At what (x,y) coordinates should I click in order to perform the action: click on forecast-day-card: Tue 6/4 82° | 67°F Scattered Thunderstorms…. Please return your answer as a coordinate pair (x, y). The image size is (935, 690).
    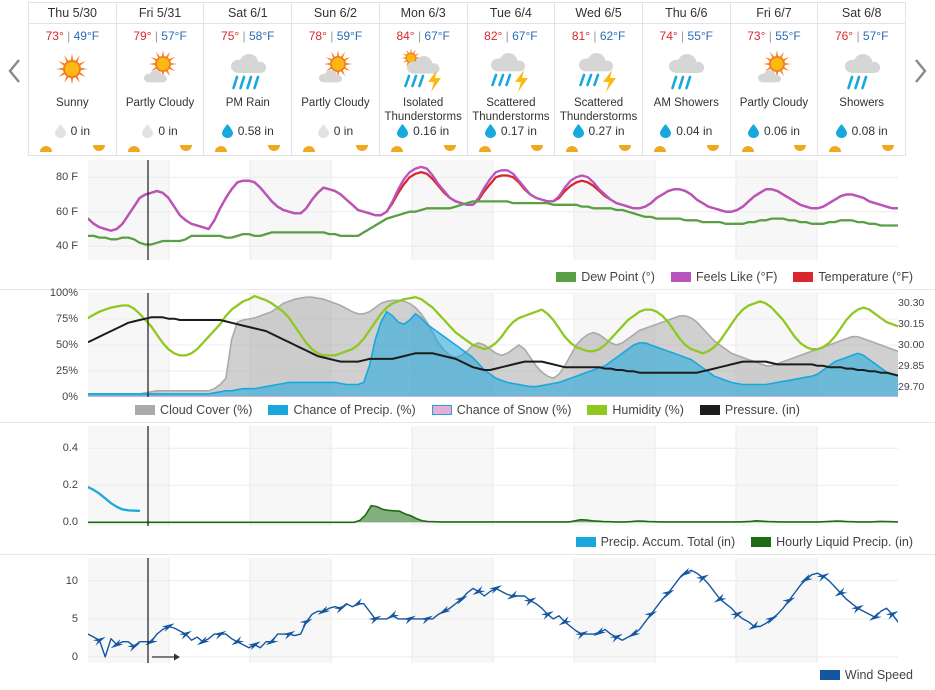
    Looking at the image, I should click on (510, 79).